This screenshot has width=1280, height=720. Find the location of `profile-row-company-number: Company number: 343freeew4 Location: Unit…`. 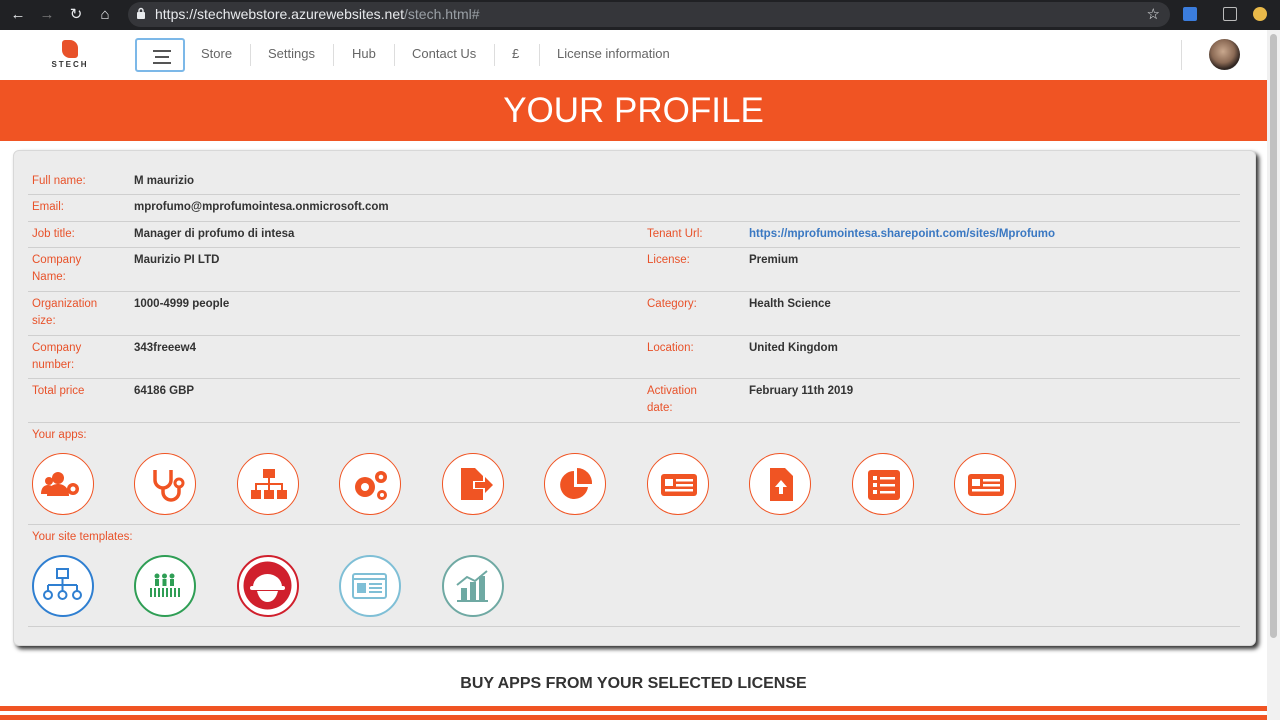

profile-row-company-number: Company number: 343freeew4 Location: Unit… is located at coordinates (634, 357).